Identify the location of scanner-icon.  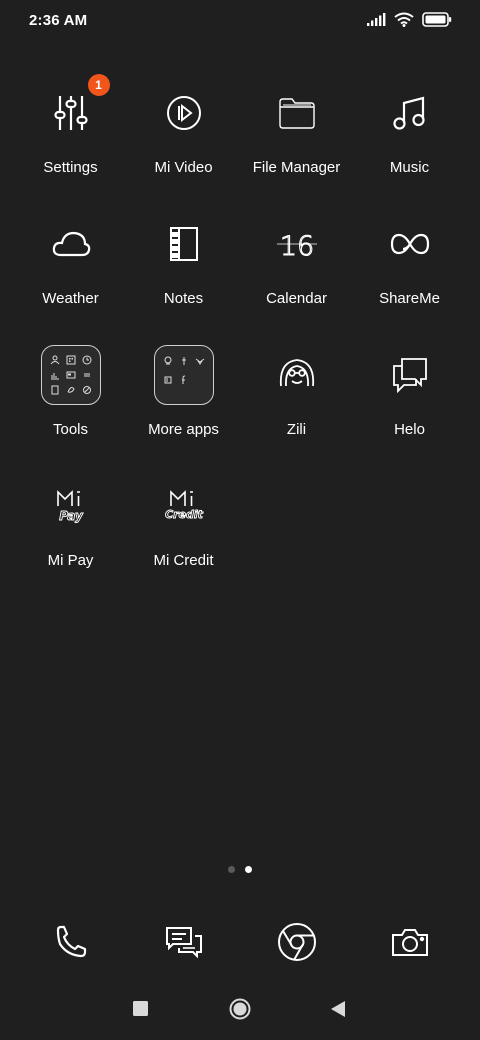
(86, 390).